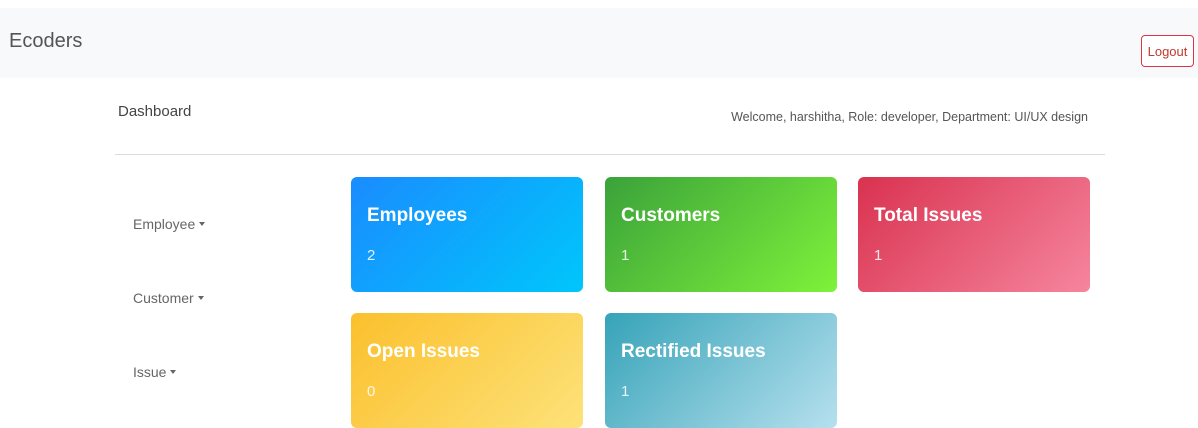 The width and height of the screenshot is (1198, 428). Describe the element at coordinates (928, 215) in the screenshot. I see `card-title: Total Issues` at that location.